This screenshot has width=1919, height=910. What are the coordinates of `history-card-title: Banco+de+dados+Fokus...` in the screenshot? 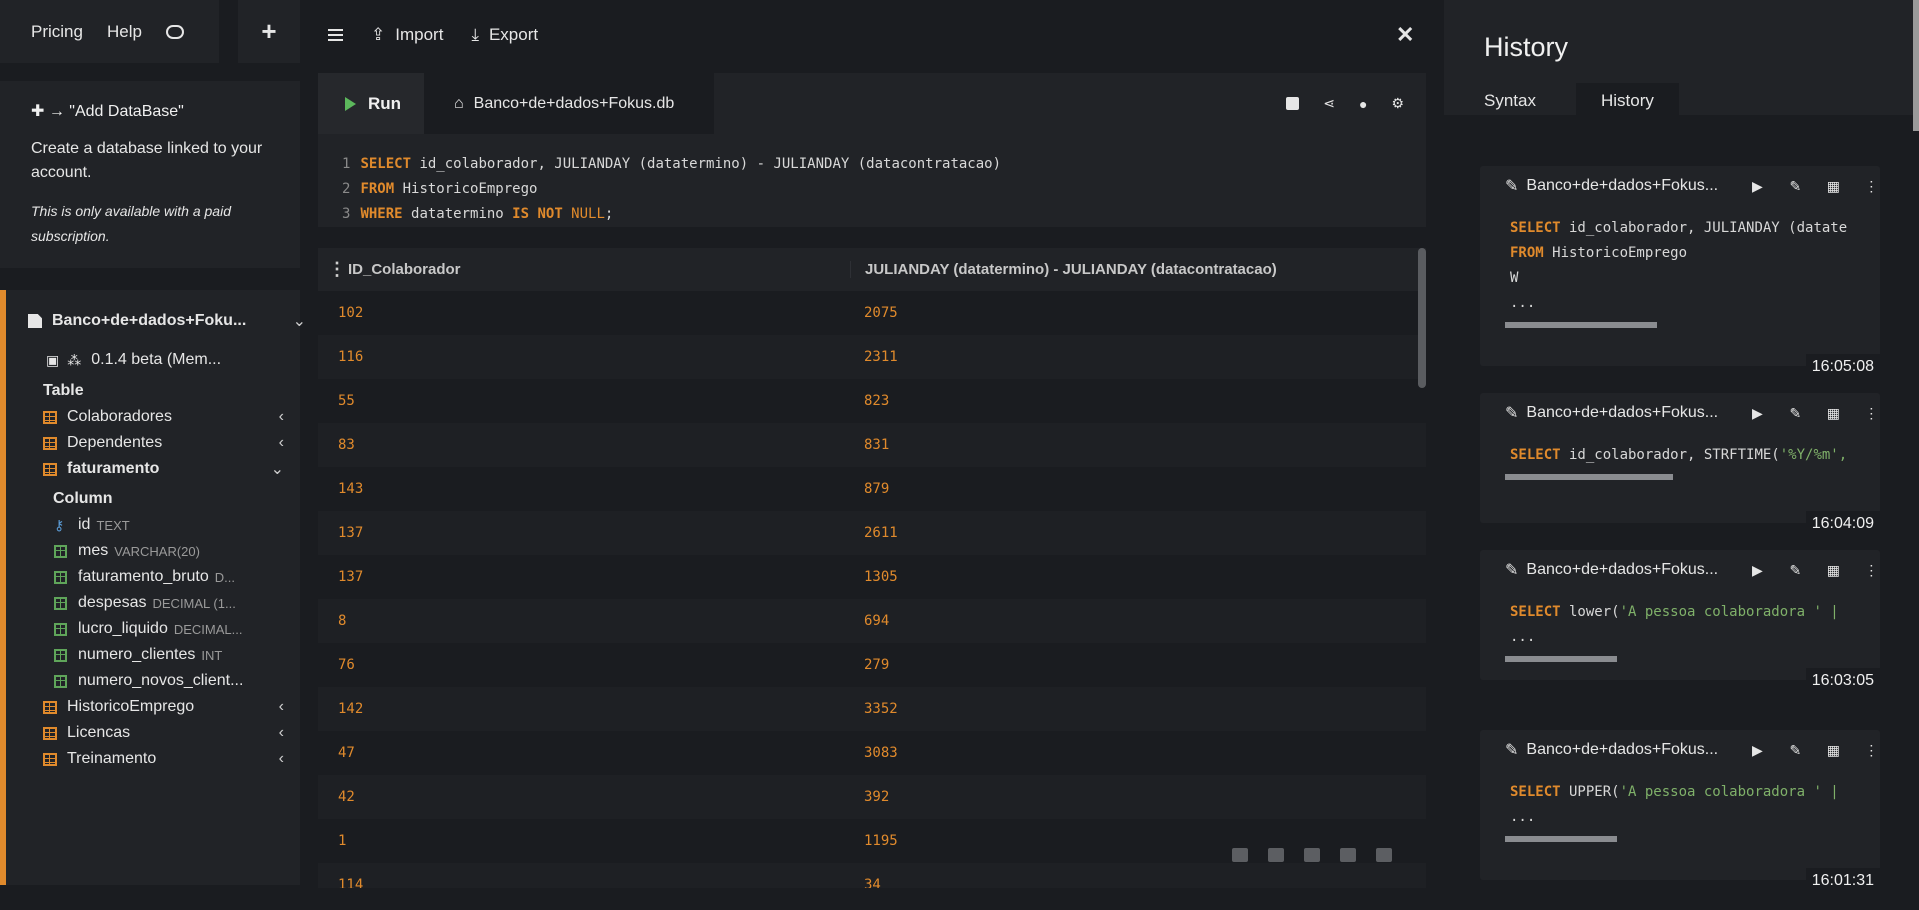 It's located at (1622, 412).